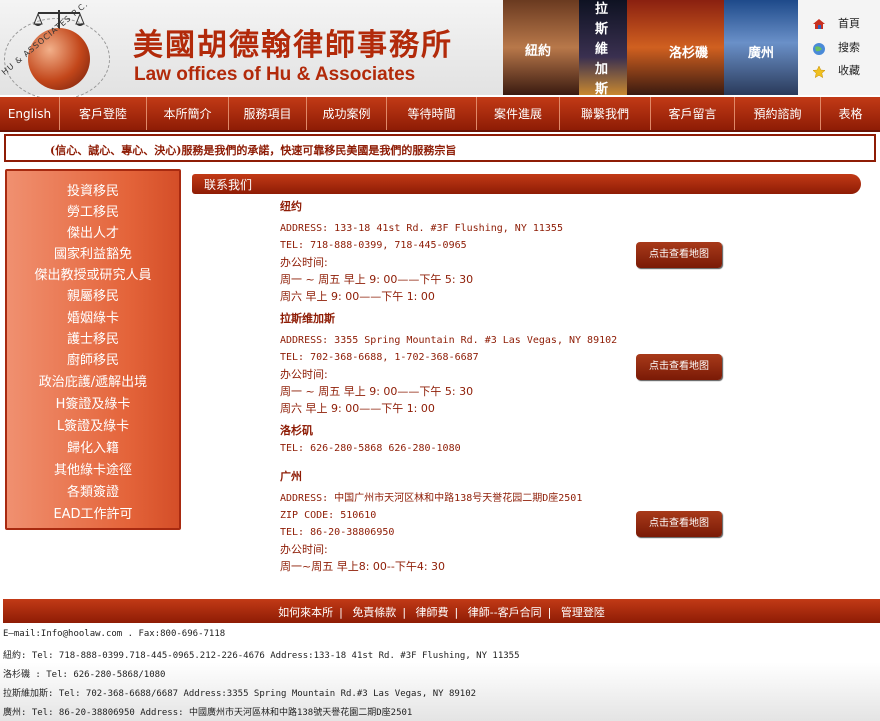  What do you see at coordinates (819, 72) in the screenshot?
I see `star-icon` at bounding box center [819, 72].